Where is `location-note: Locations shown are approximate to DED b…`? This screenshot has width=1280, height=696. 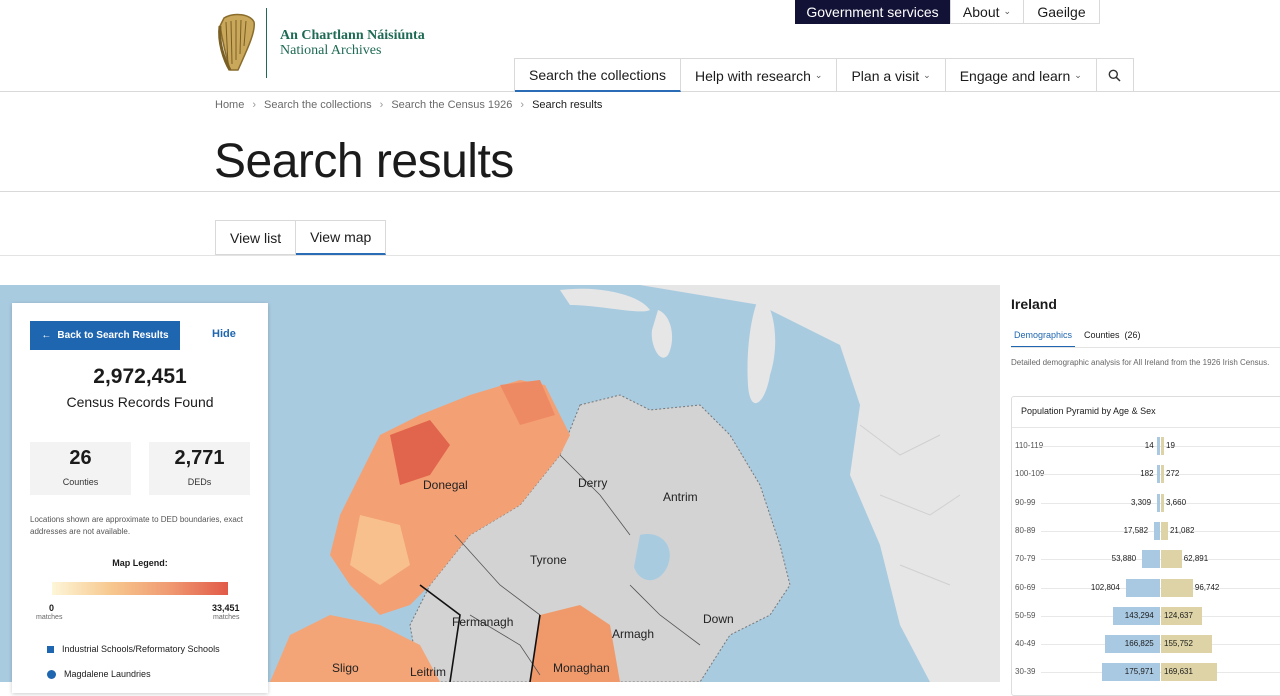 location-note: Locations shown are approximate to DED b… is located at coordinates (137, 525).